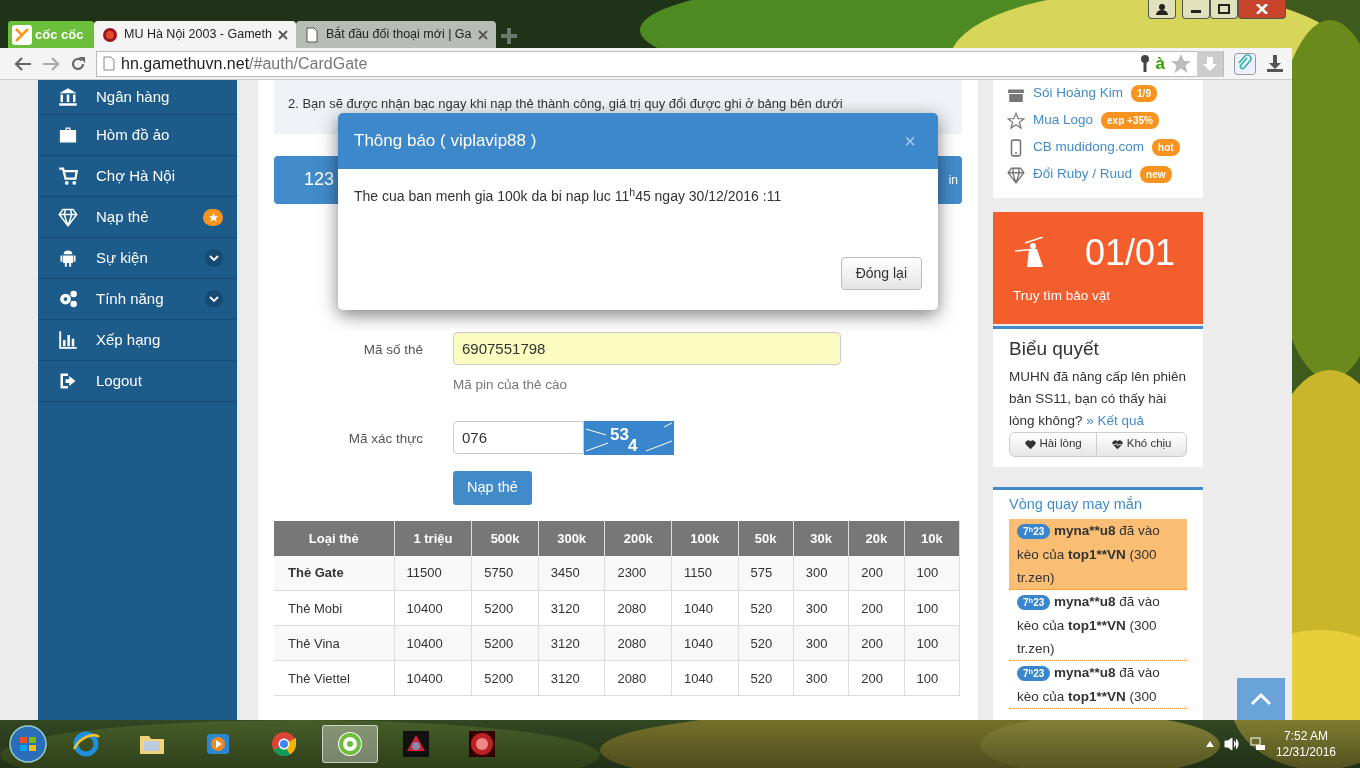 The height and width of the screenshot is (768, 1360). I want to click on results-link: » Kết quả, so click(1115, 420).